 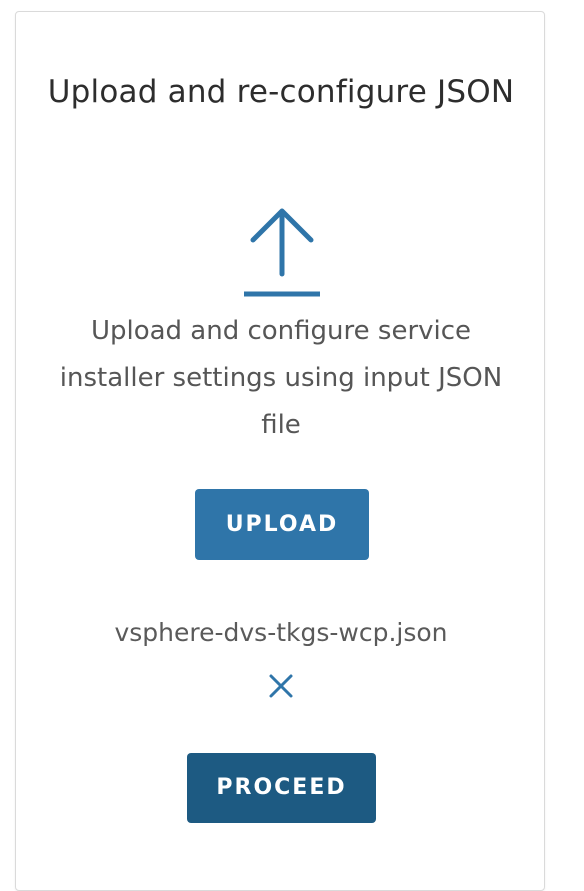 I want to click on card-title: Upload and re-configure JSON, so click(x=281, y=92).